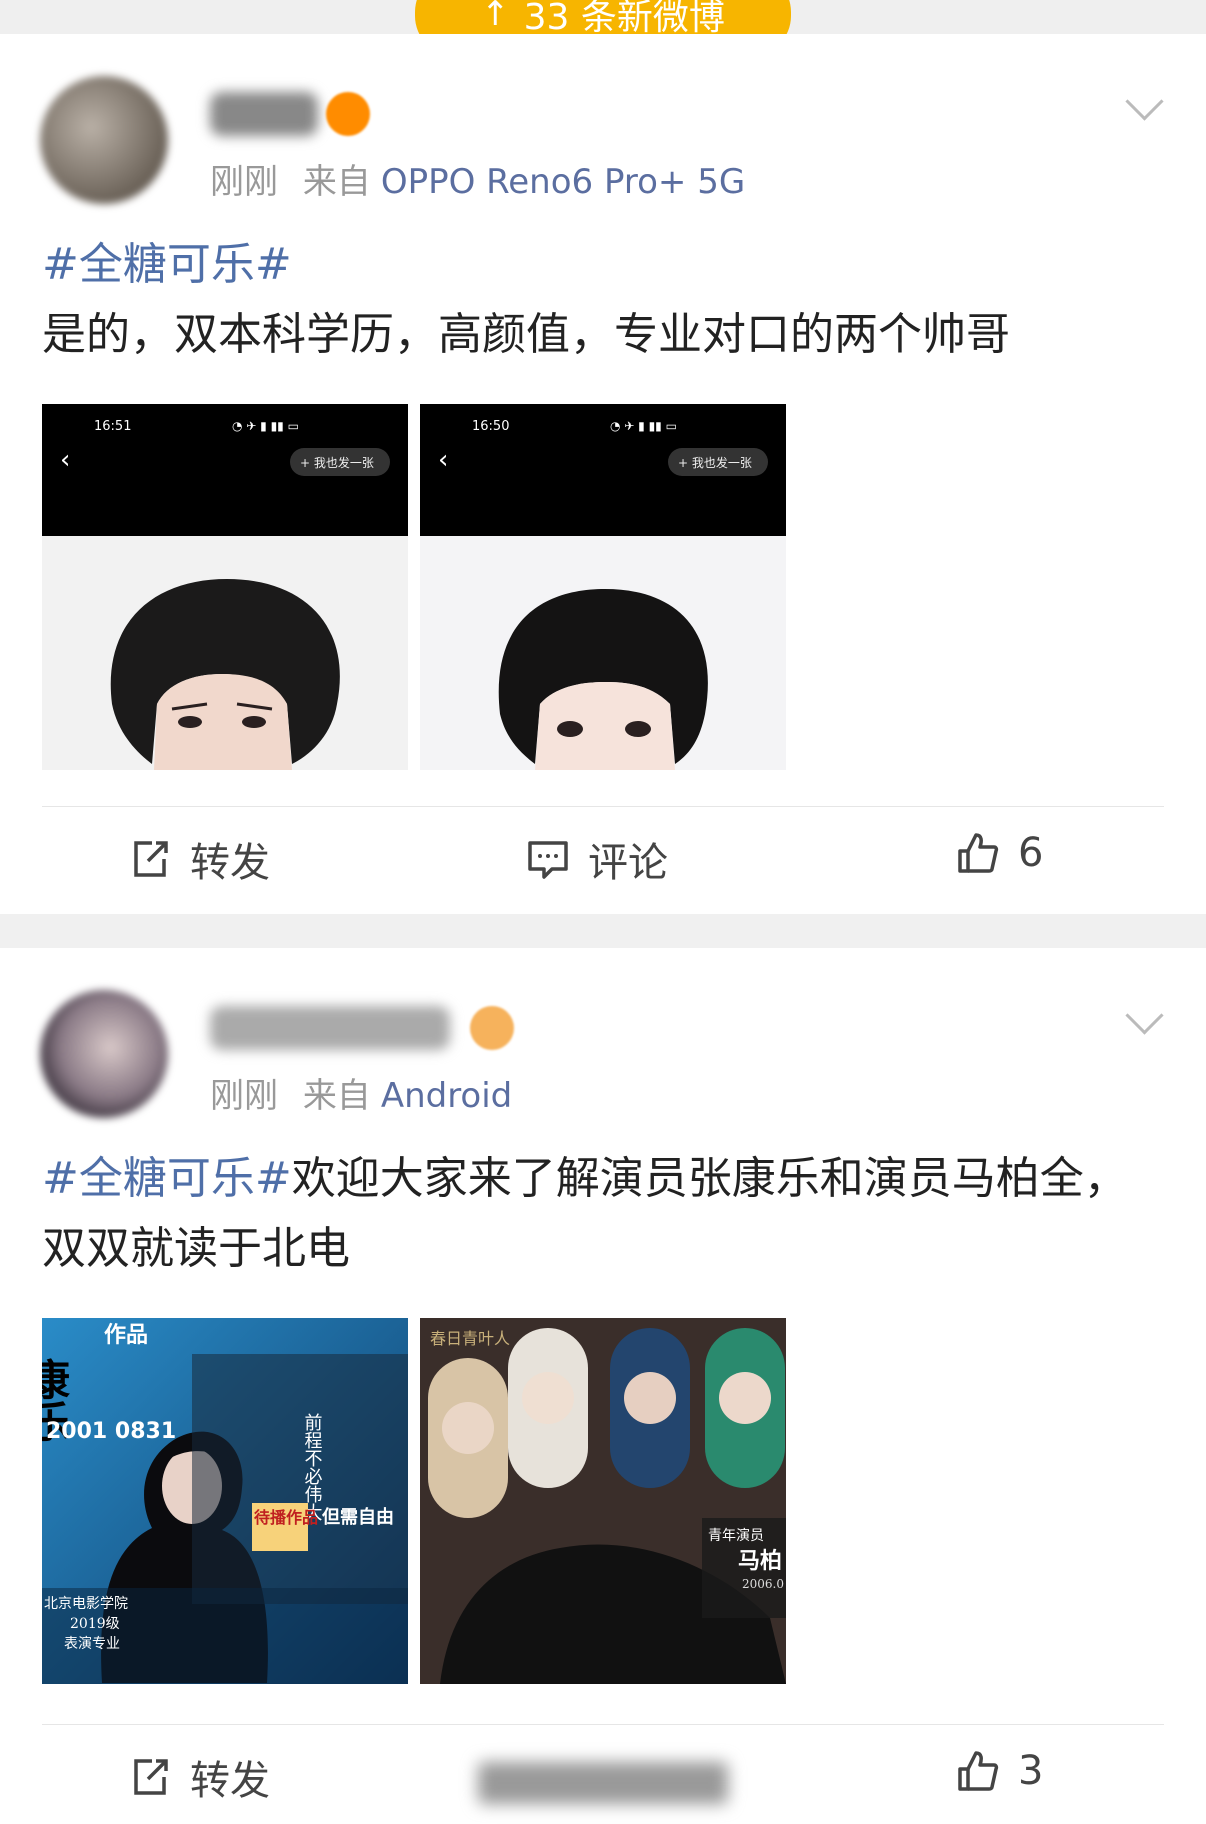 The image size is (1206, 1824). What do you see at coordinates (490, 426) in the screenshot?
I see `status-time: 16:50` at bounding box center [490, 426].